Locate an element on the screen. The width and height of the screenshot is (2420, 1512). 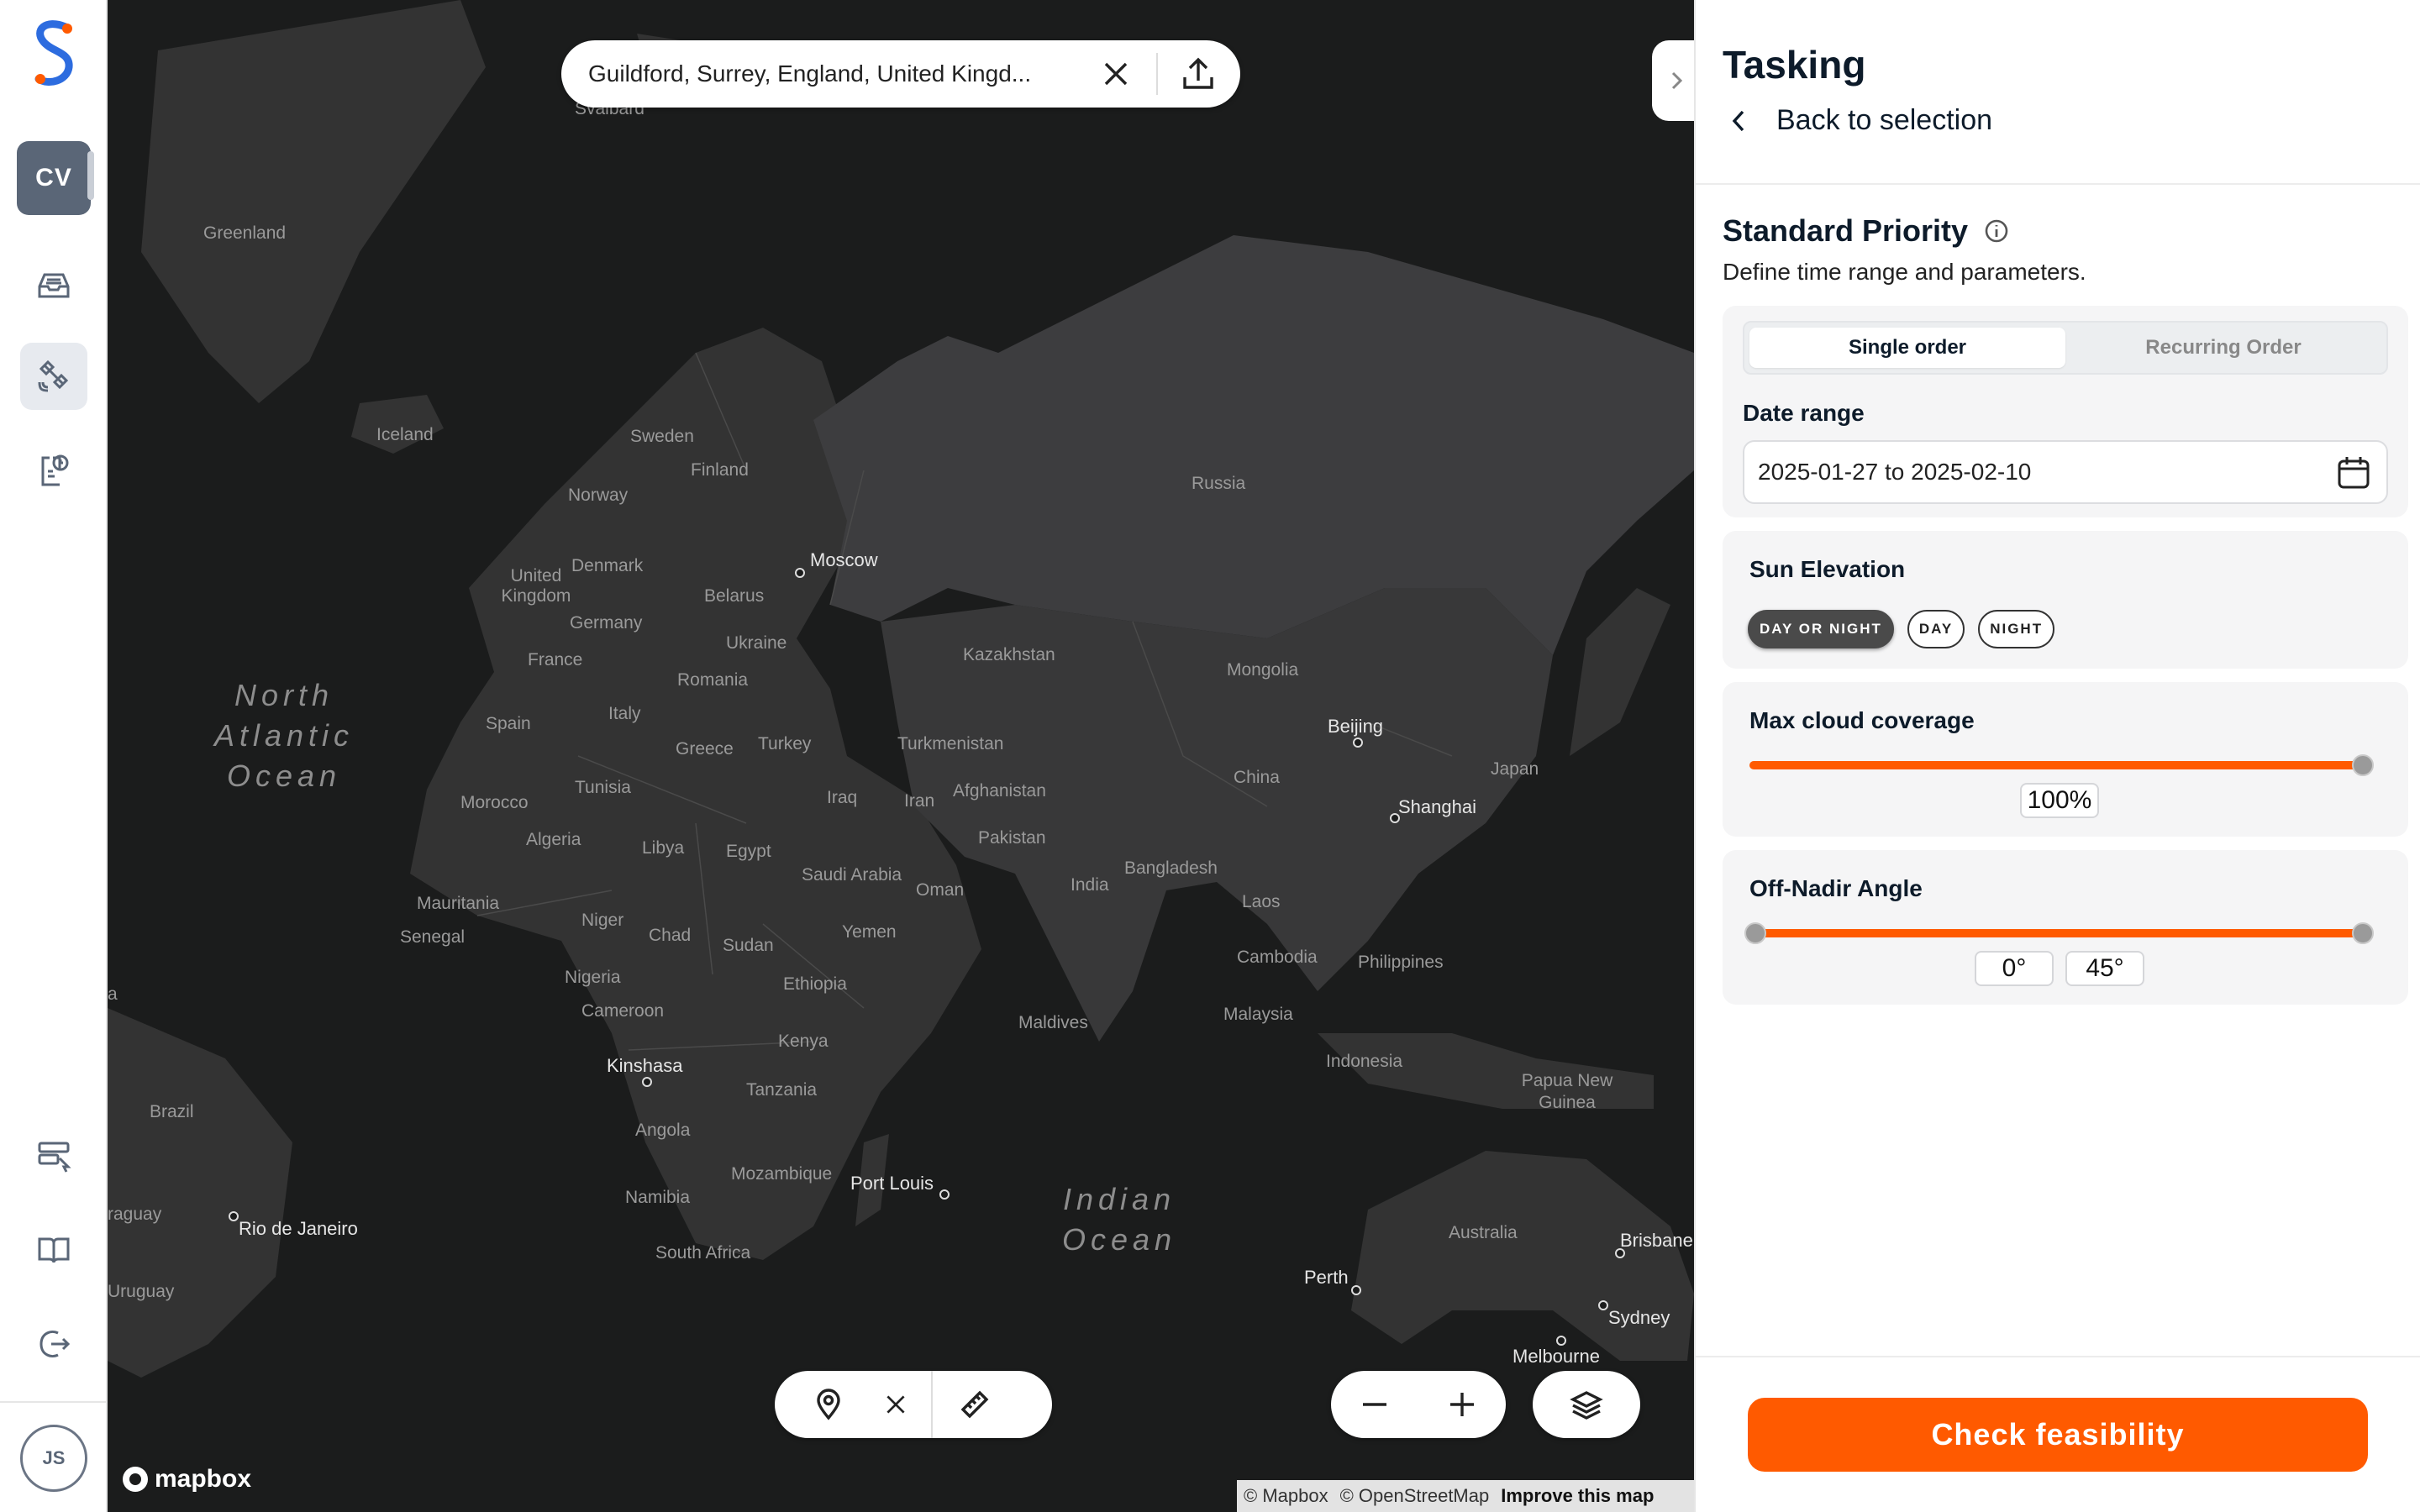
off-nadir-slider is located at coordinates (2056, 933).